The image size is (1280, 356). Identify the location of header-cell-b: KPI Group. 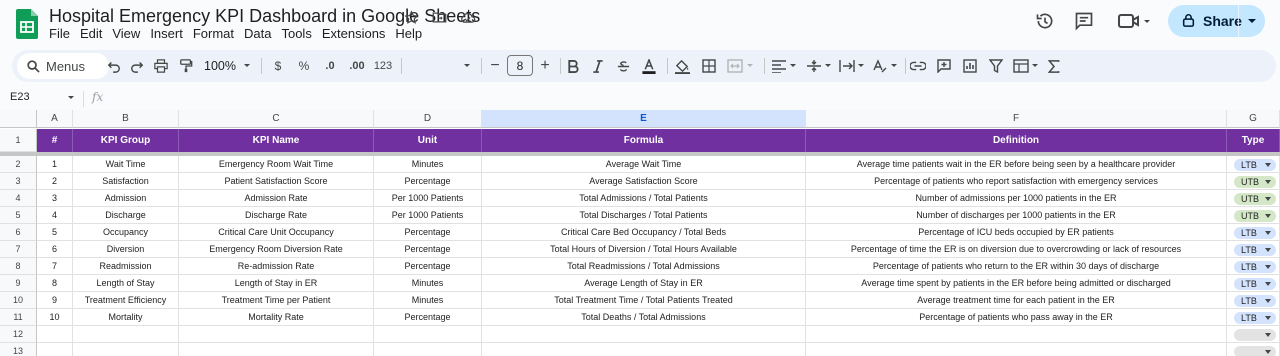
(126, 140).